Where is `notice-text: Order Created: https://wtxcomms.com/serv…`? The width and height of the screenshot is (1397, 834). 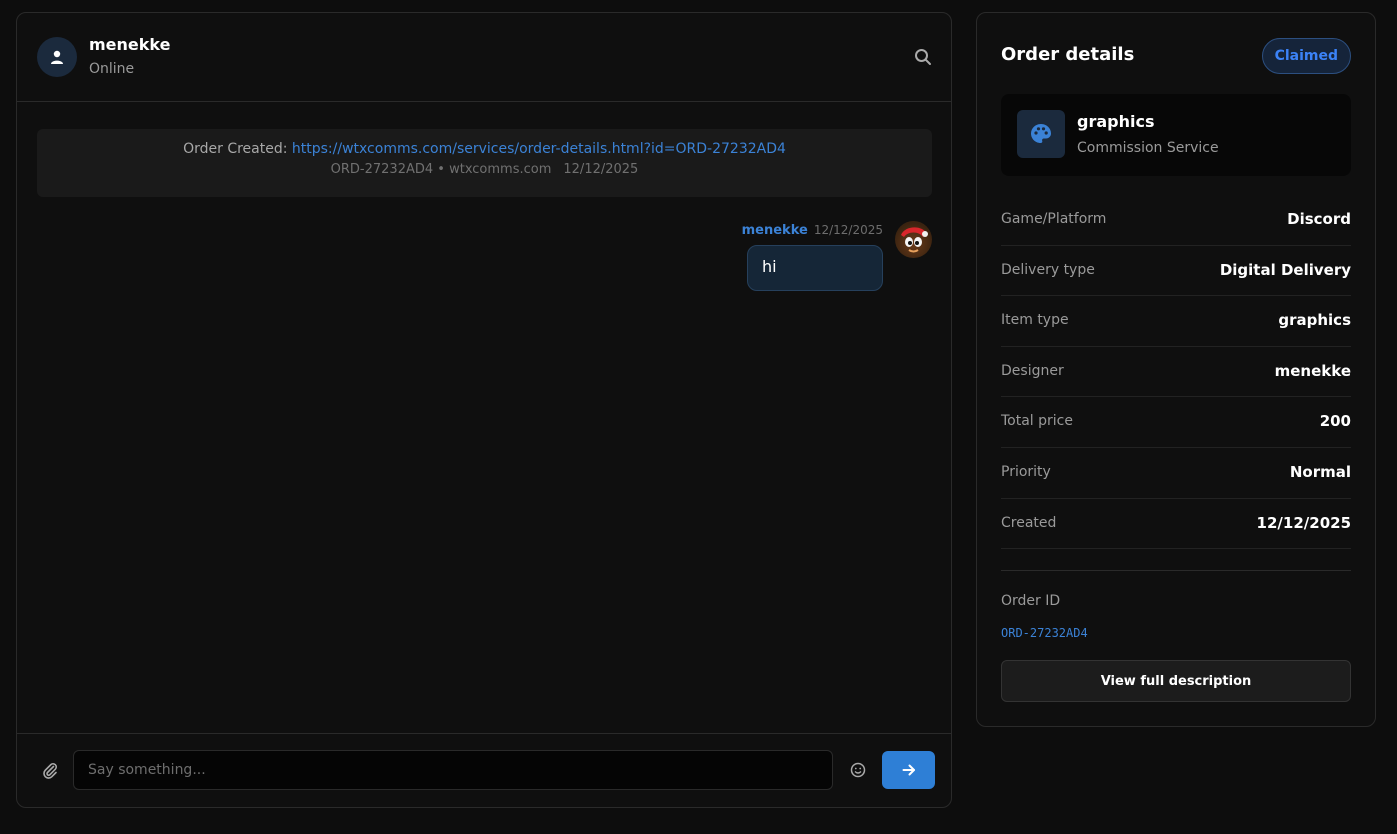 notice-text: Order Created: https://wtxcomms.com/serv… is located at coordinates (484, 149).